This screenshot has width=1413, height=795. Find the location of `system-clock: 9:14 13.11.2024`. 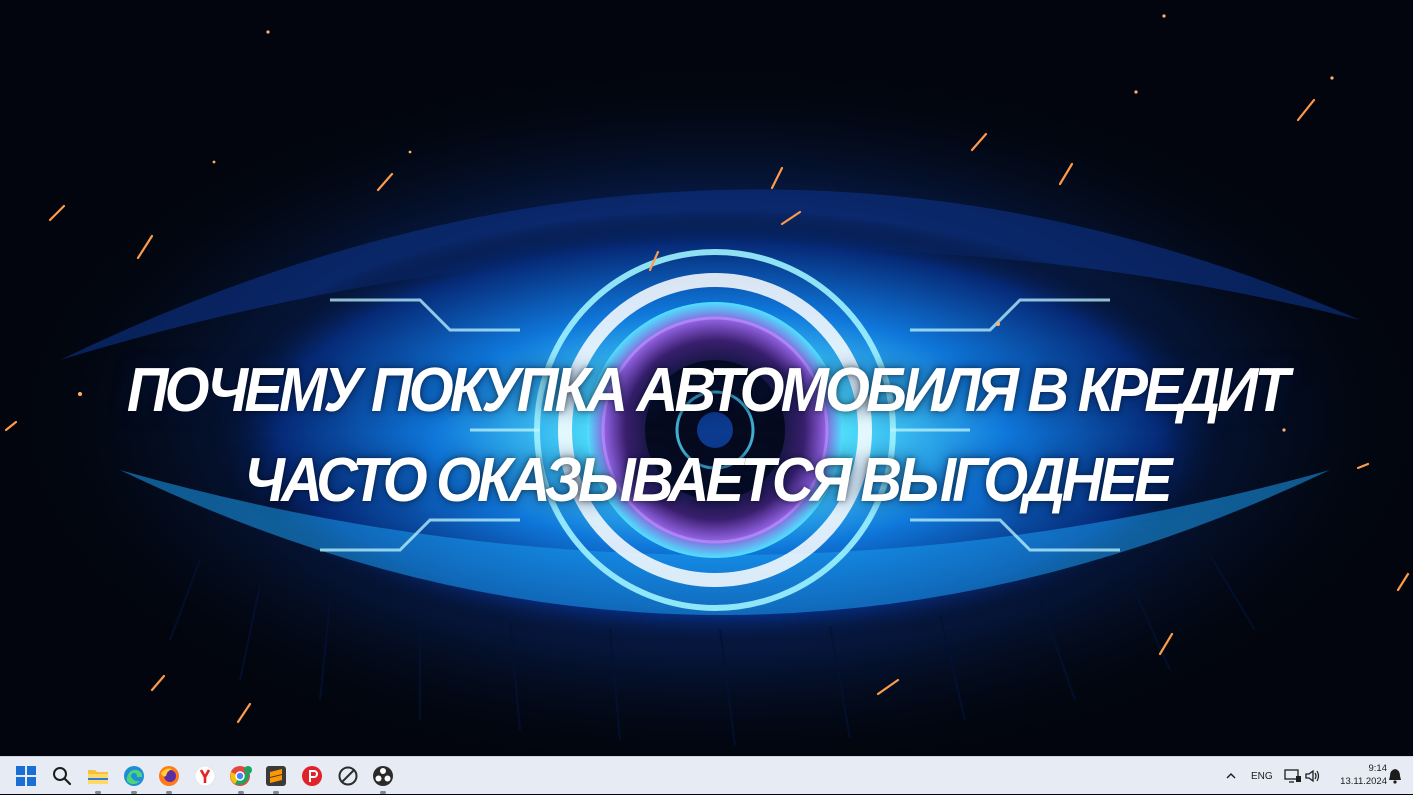

system-clock: 9:14 13.11.2024 is located at coordinates (1363, 775).